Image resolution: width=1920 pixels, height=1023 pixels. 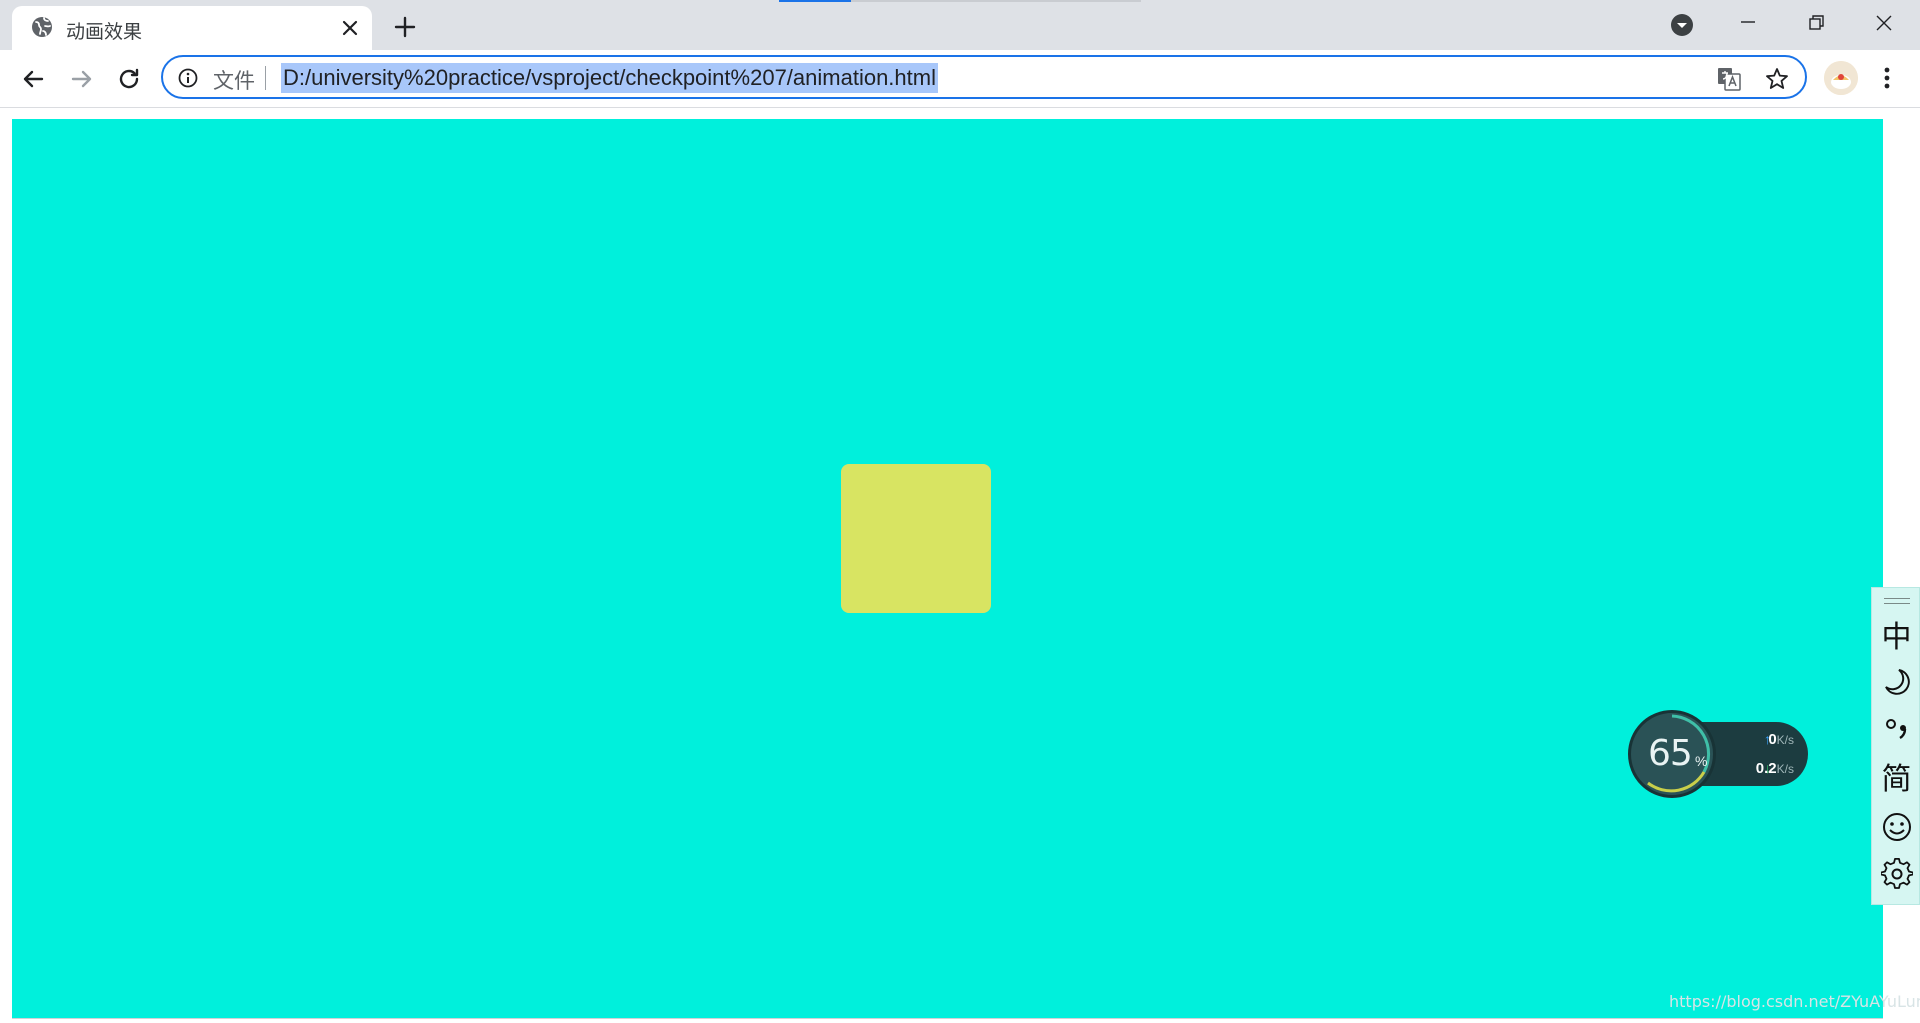 I want to click on usage-percent: 65, so click(x=1670, y=753).